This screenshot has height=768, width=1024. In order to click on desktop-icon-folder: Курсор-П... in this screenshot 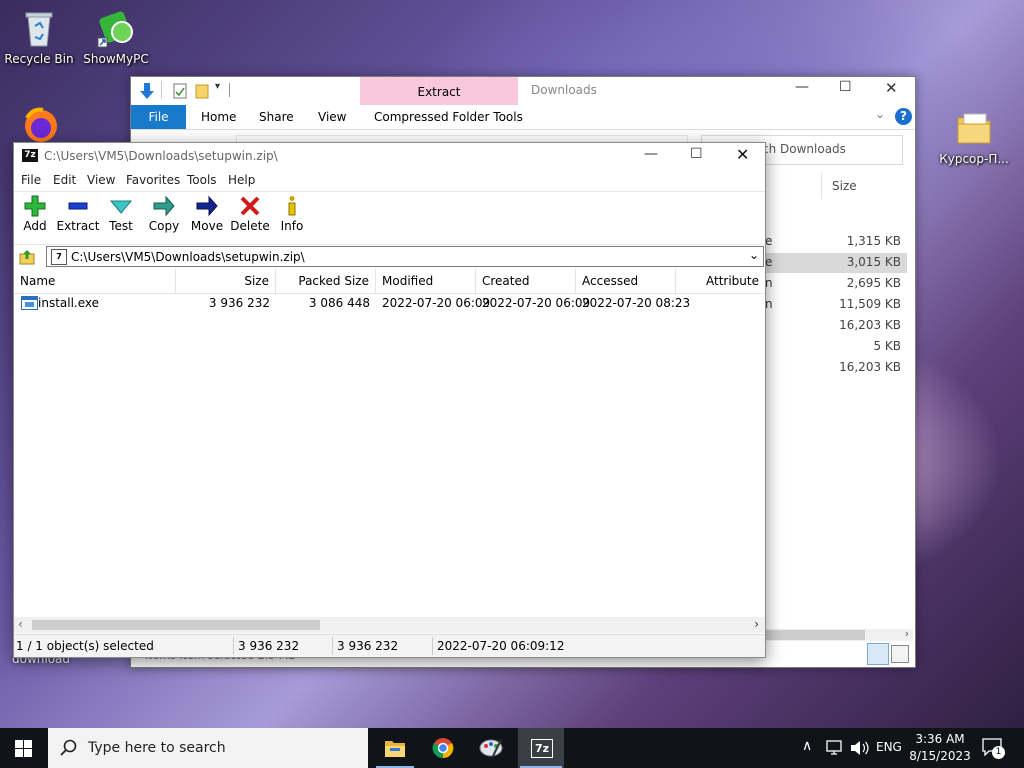, I will do `click(974, 137)`.